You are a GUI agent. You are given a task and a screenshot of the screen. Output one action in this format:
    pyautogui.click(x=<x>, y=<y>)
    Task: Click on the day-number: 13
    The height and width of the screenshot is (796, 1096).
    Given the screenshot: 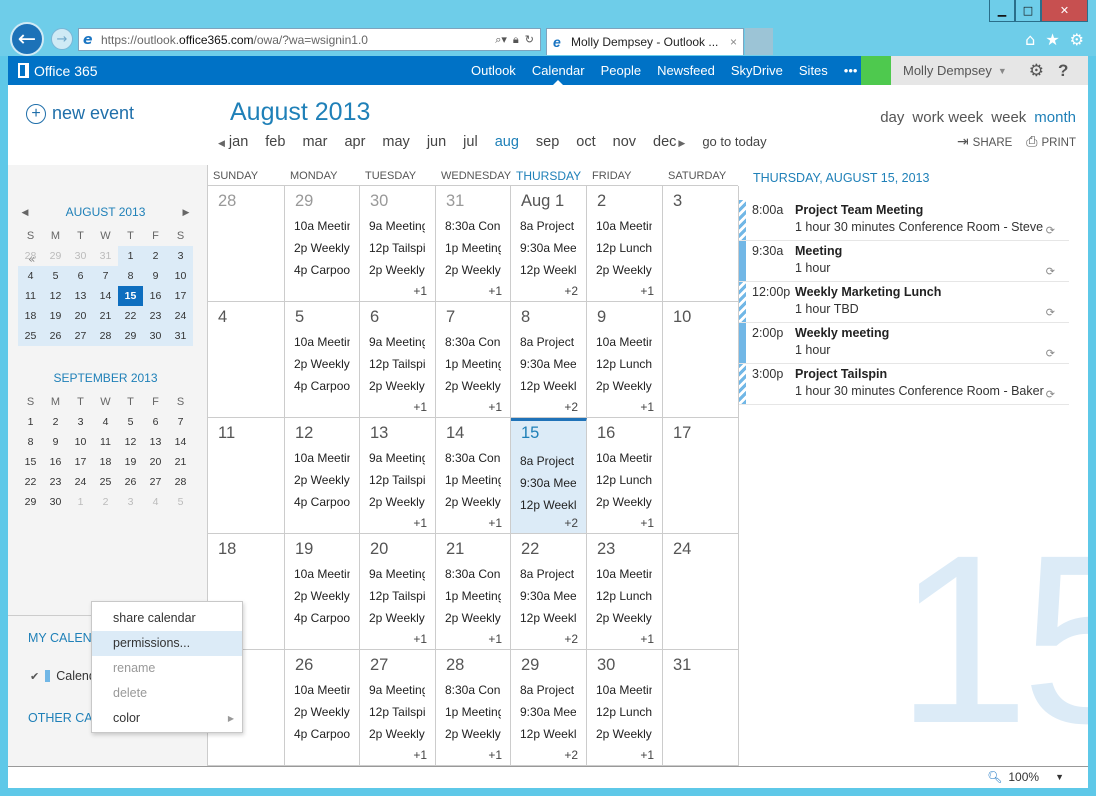 What is the action you would take?
    pyautogui.click(x=379, y=433)
    